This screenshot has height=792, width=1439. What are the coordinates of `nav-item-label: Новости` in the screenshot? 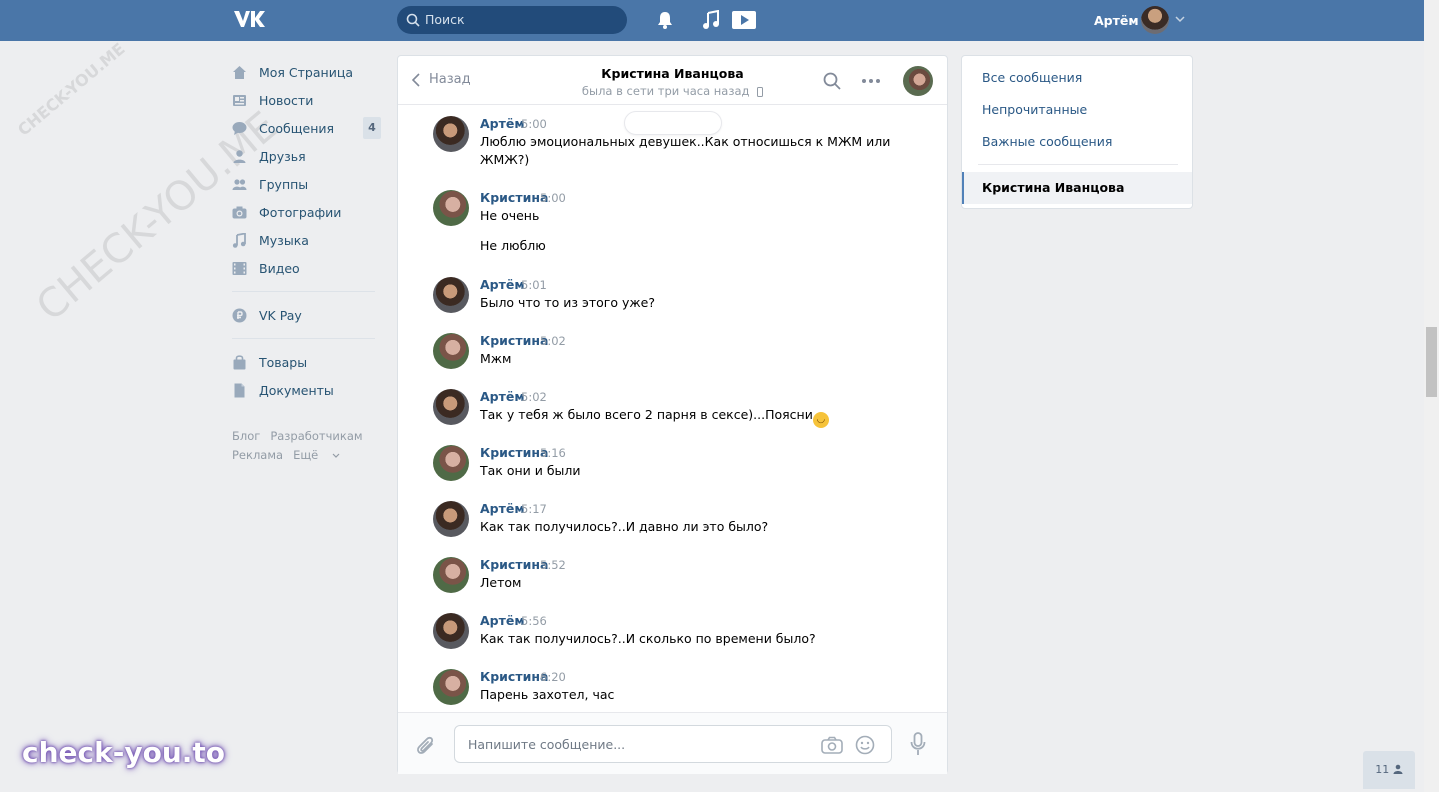 It's located at (286, 100).